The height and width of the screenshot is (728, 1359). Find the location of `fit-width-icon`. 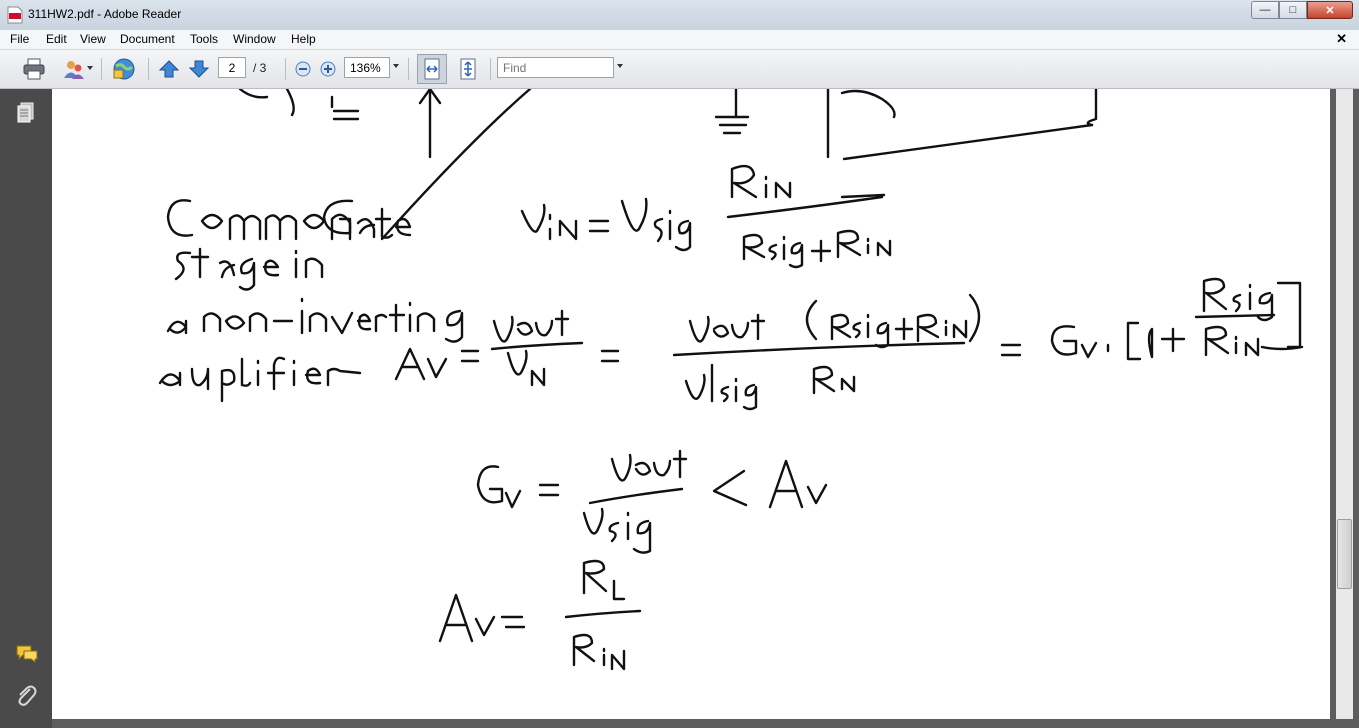

fit-width-icon is located at coordinates (432, 69).